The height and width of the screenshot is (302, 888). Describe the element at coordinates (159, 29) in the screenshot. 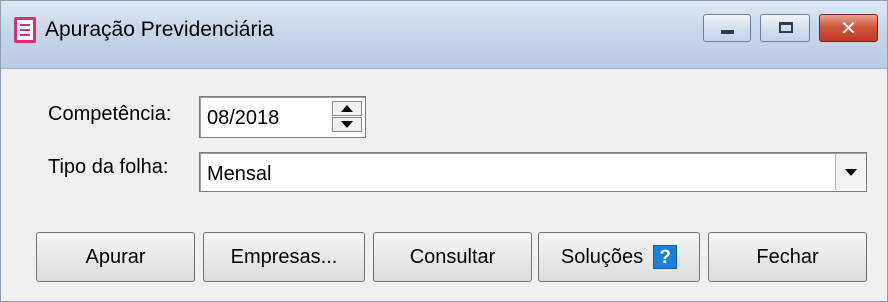

I see `window-title: Apuração Previdenciária` at that location.